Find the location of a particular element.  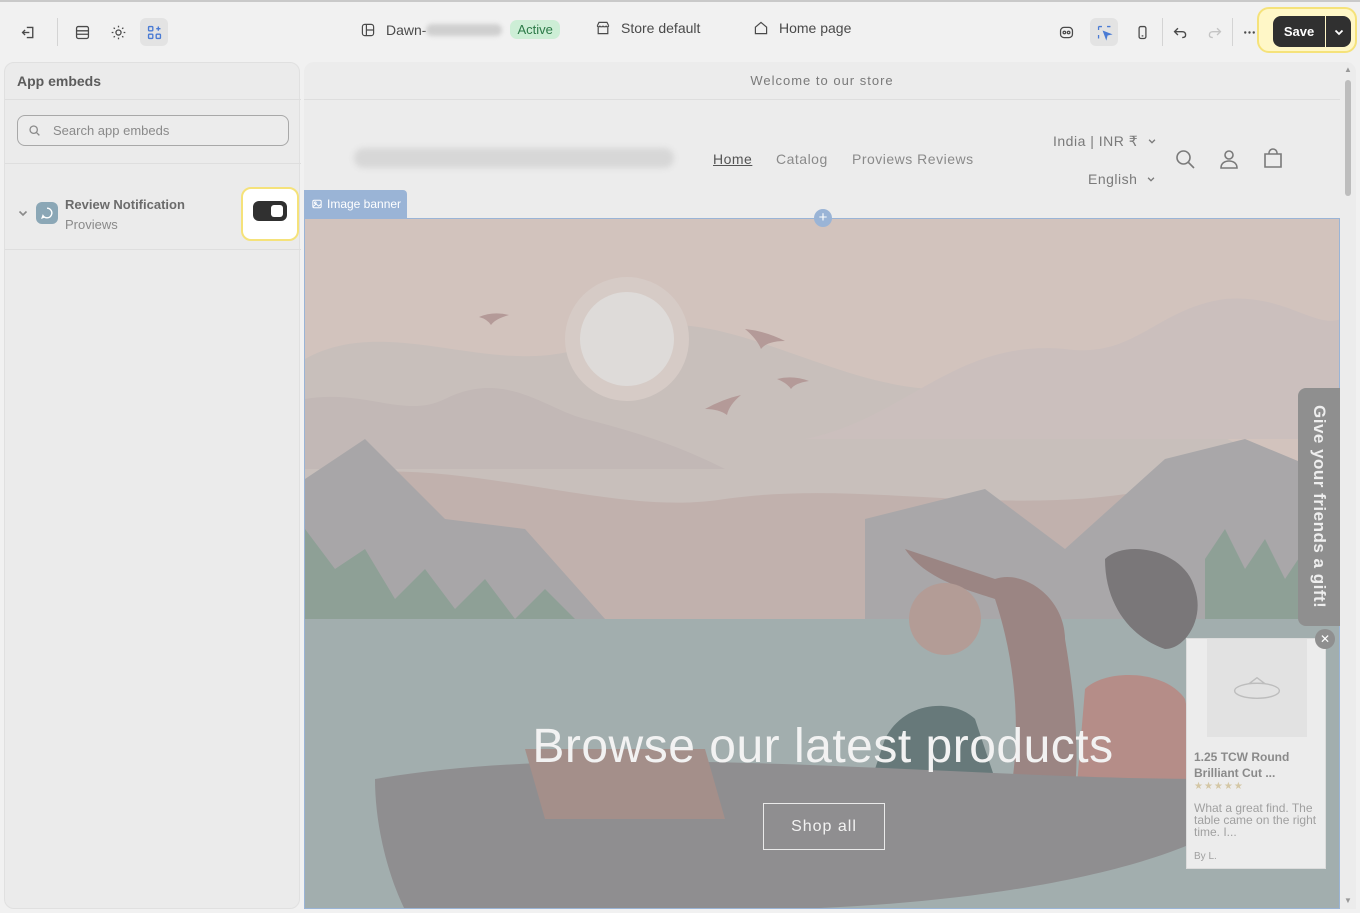

image-banner-label: Image banner is located at coordinates (364, 204).